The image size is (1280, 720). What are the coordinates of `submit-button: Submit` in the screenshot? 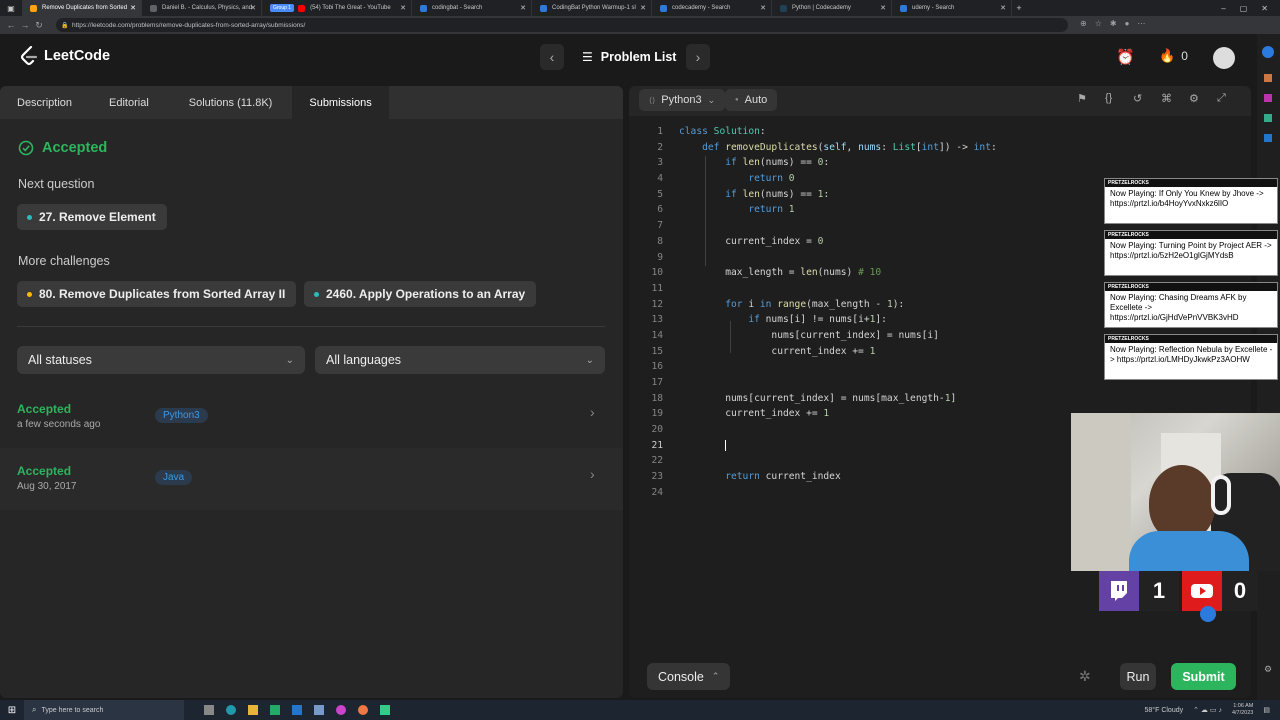 It's located at (1203, 676).